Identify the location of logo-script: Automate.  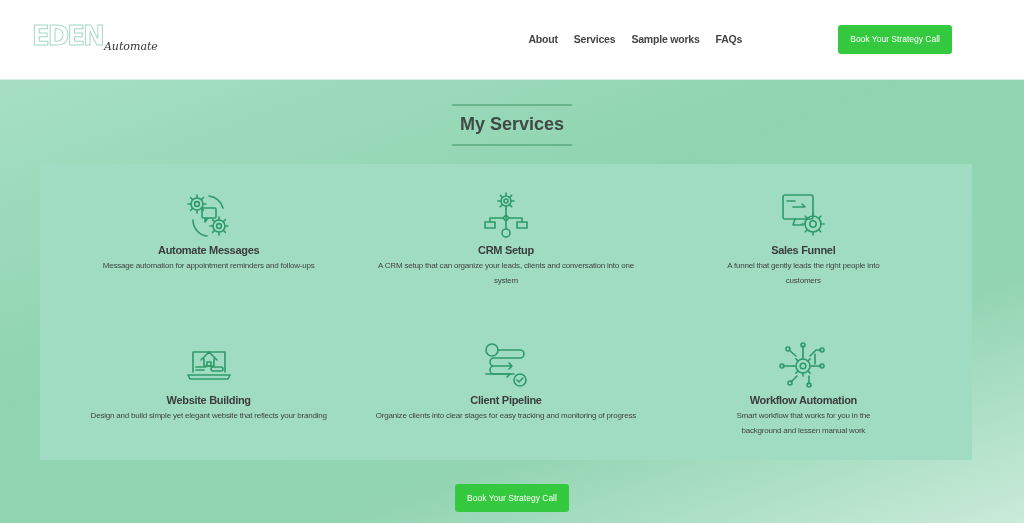
(130, 48).